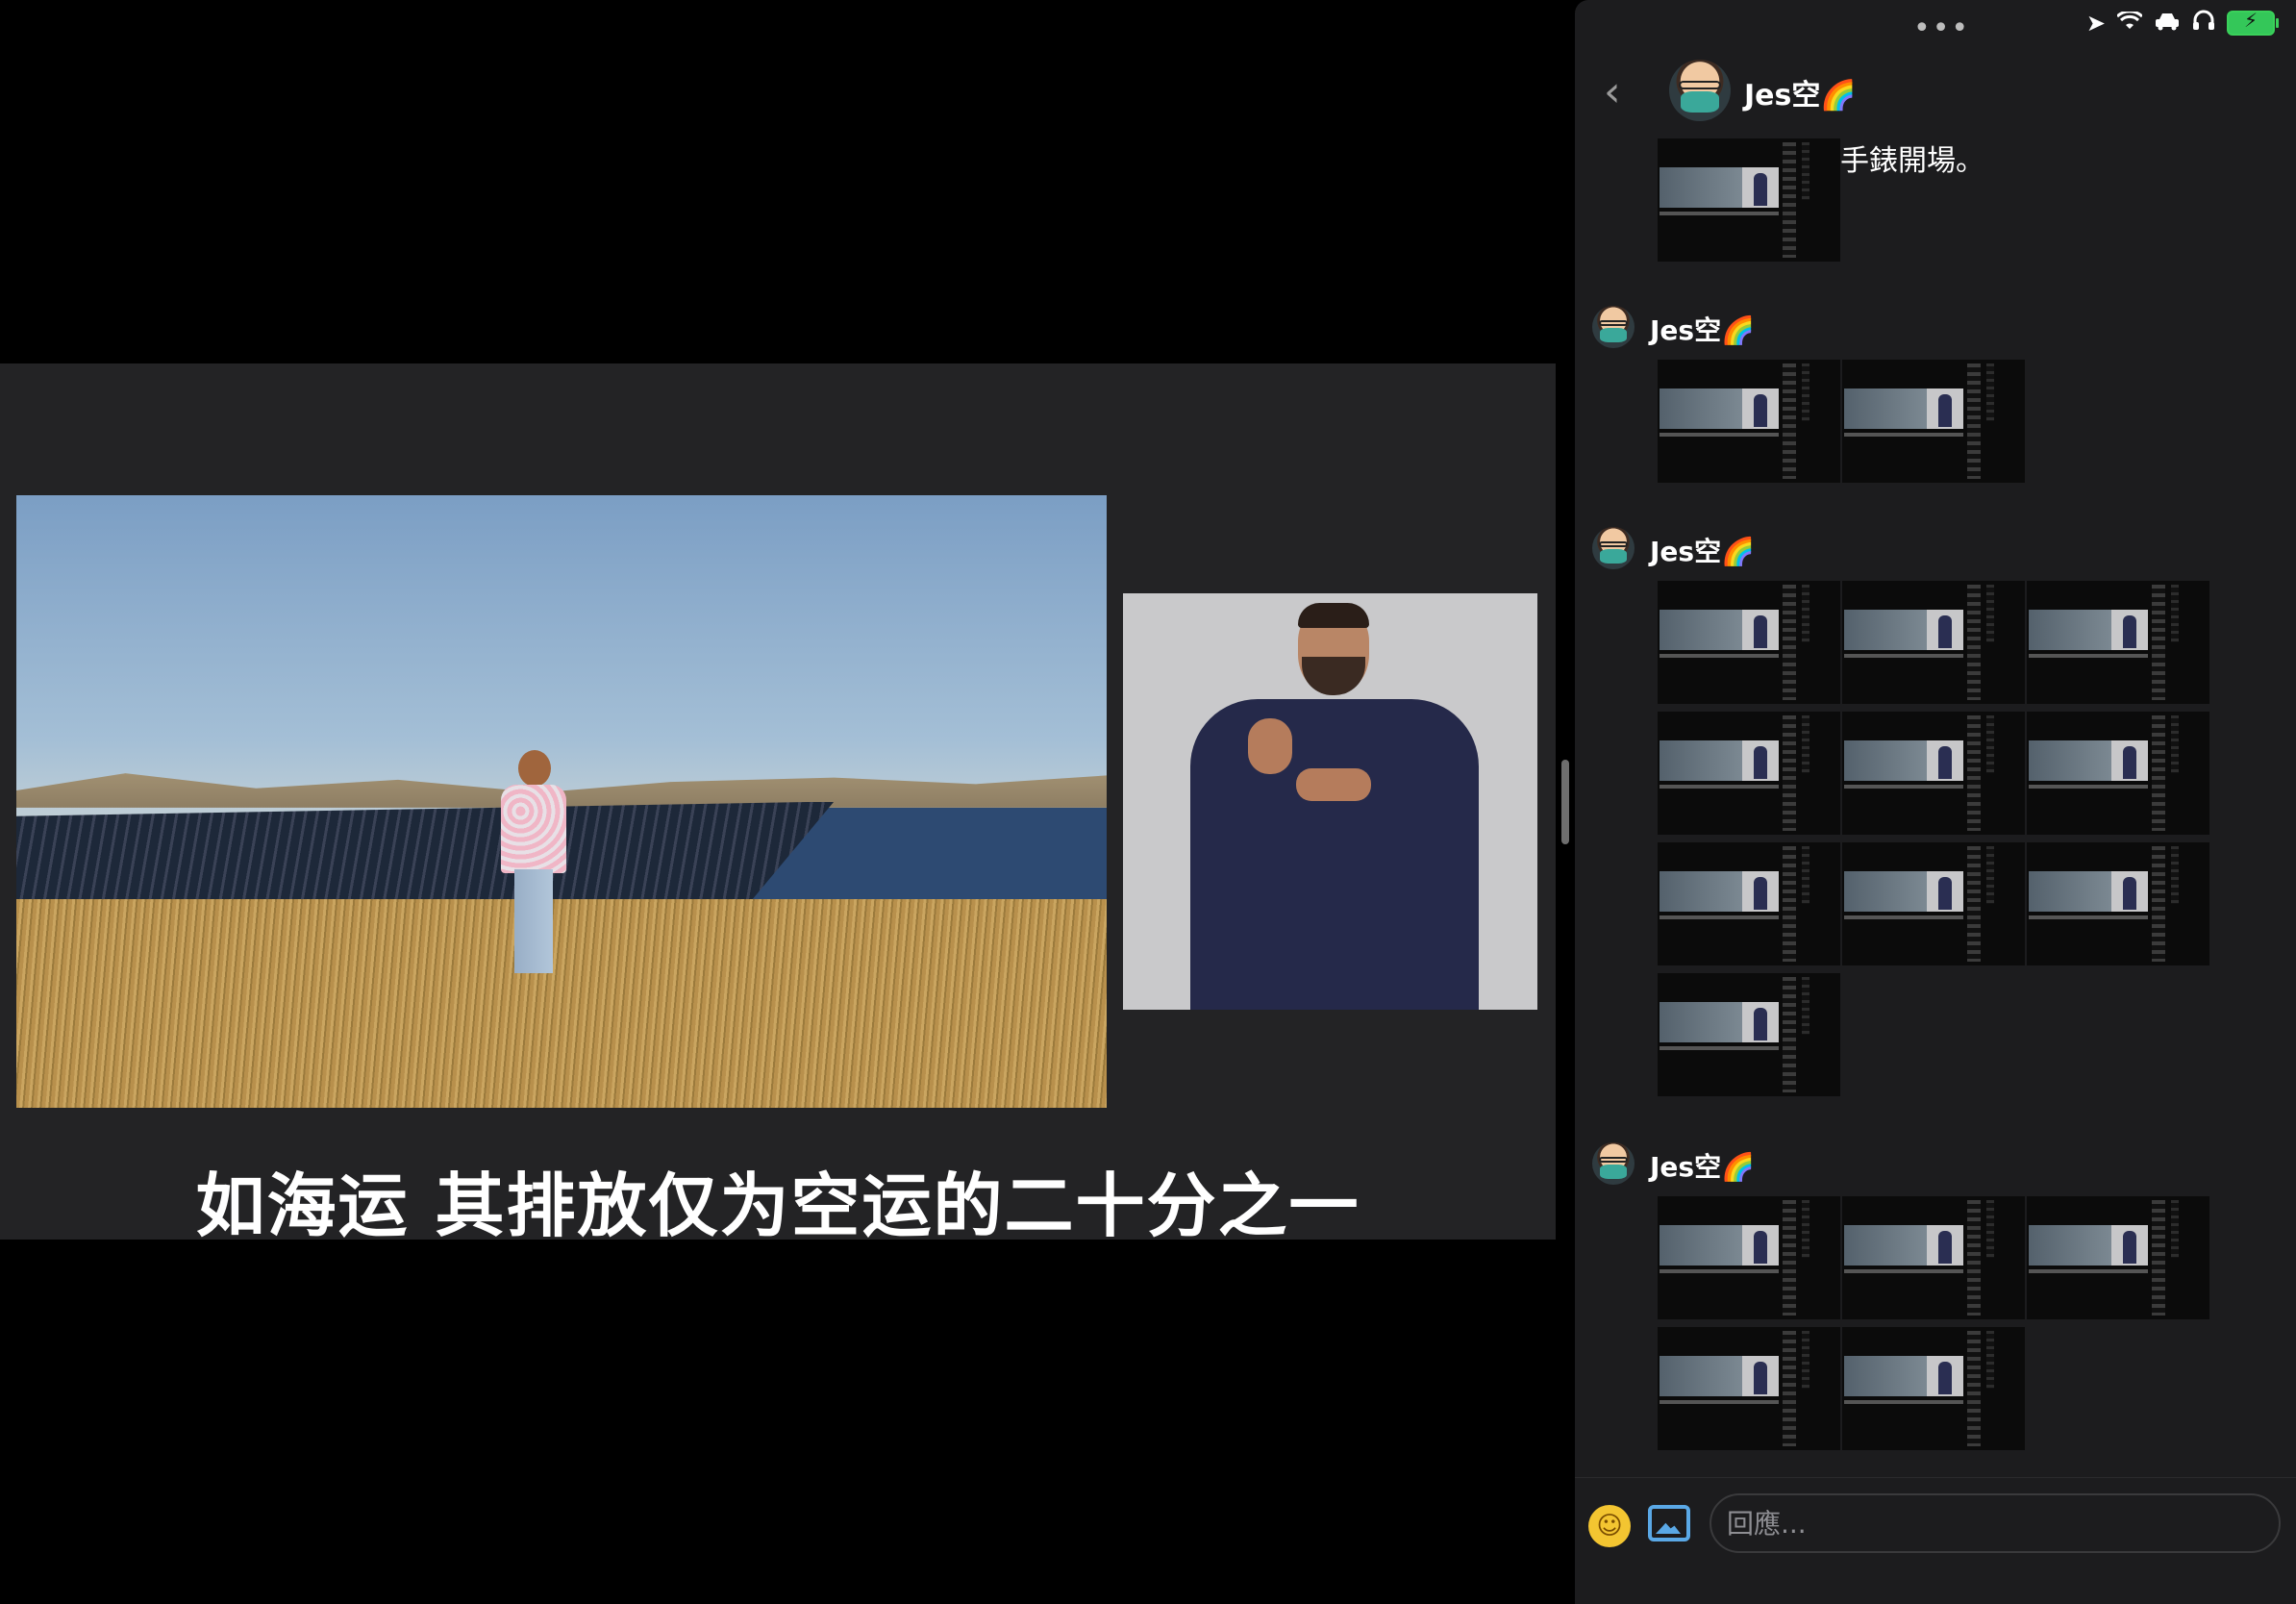 This screenshot has width=2296, height=1604. Describe the element at coordinates (1612, 91) in the screenshot. I see `back-button: ‹` at that location.